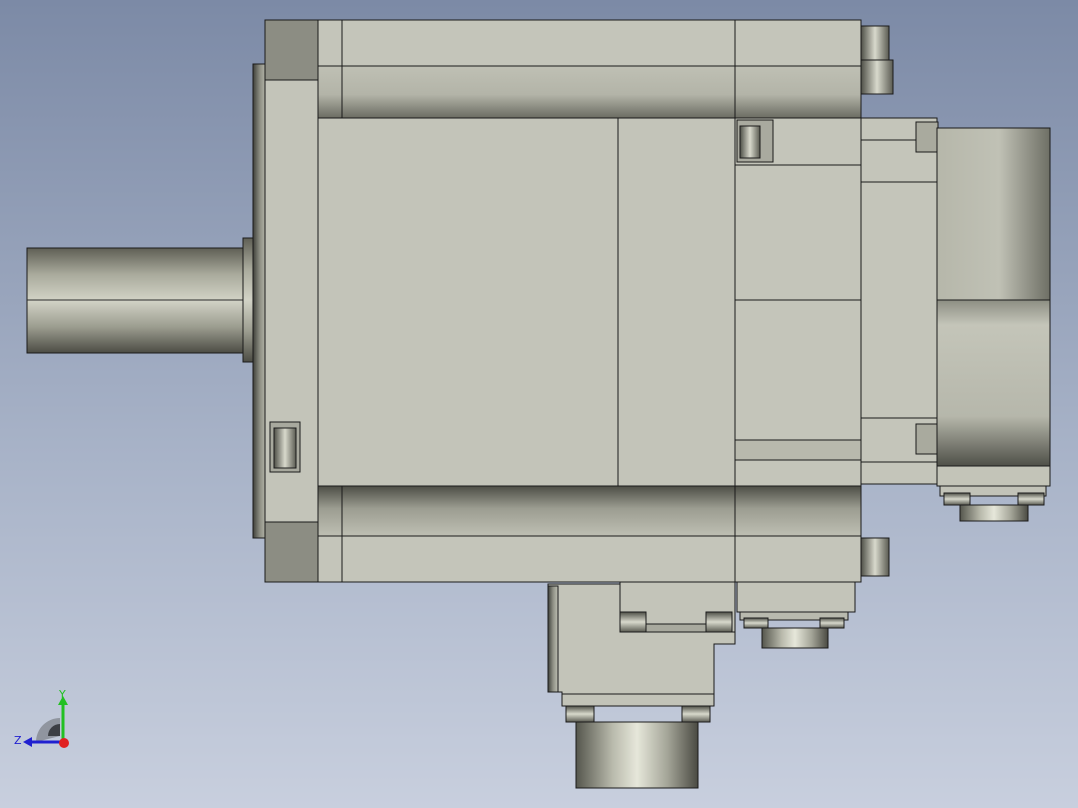  Describe the element at coordinates (798, 302) in the screenshot. I see `rear-housing` at that location.